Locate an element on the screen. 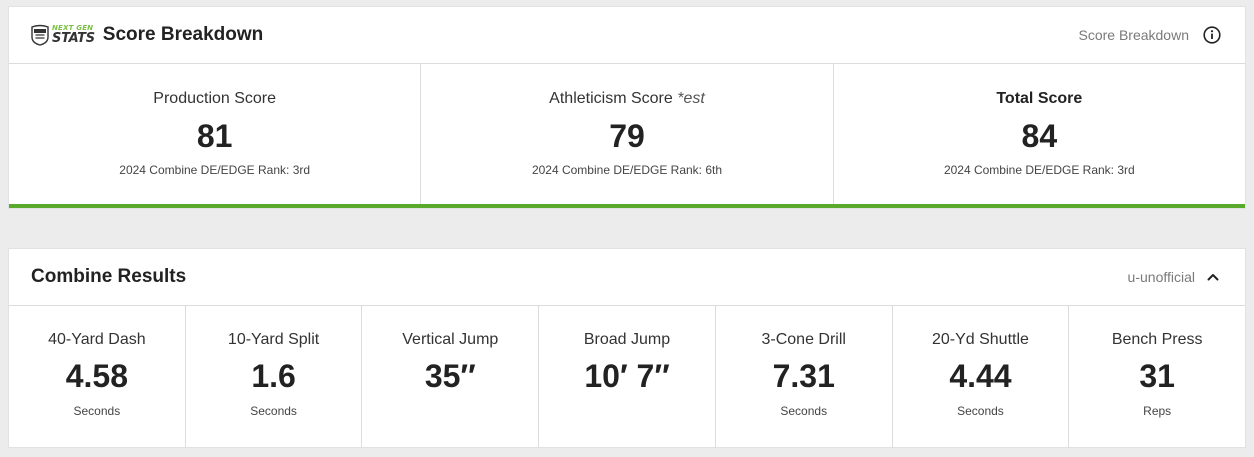 Image resolution: width=1254 pixels, height=457 pixels. drill-value: 4.58 is located at coordinates (96, 376).